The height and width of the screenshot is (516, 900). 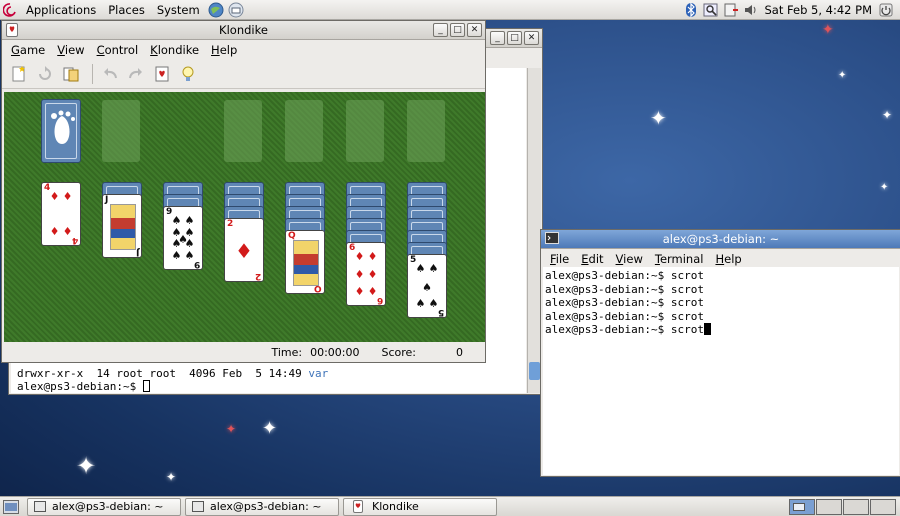 I want to click on scrollbar-thumb, so click(x=534, y=371).